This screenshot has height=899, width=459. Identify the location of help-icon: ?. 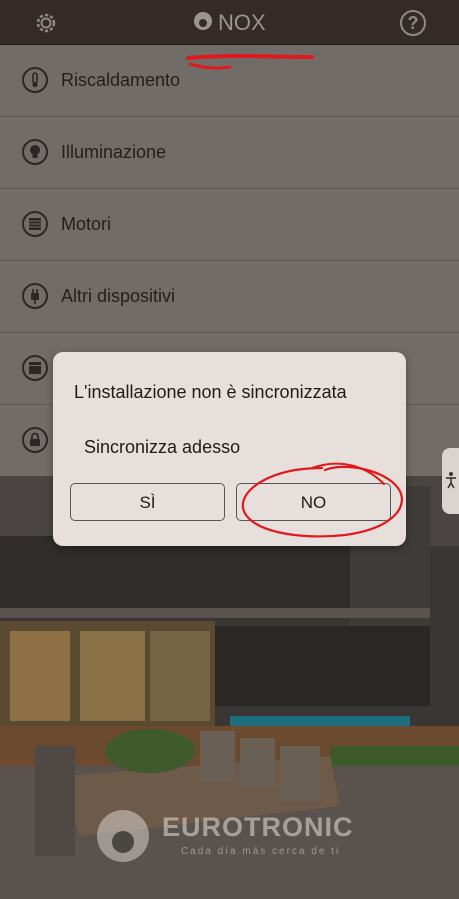
(413, 23).